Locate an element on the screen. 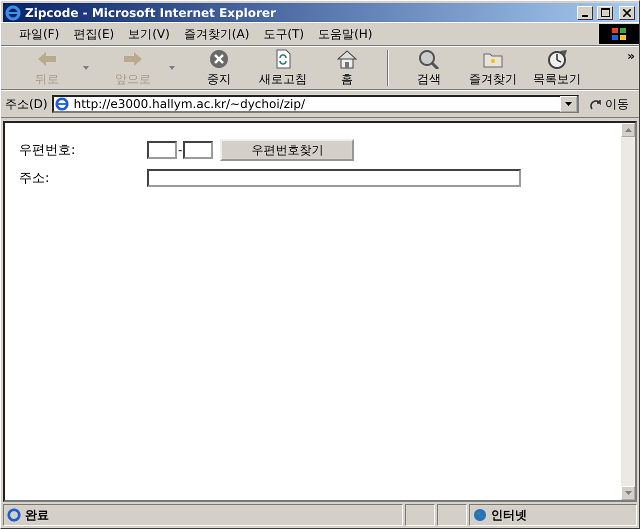 The width and height of the screenshot is (640, 529). close-button is located at coordinates (627, 13).